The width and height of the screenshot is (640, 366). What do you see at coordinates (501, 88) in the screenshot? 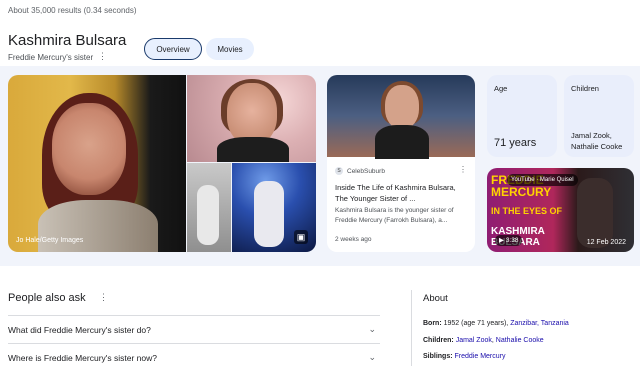
I see `fact-age-label: Age` at bounding box center [501, 88].